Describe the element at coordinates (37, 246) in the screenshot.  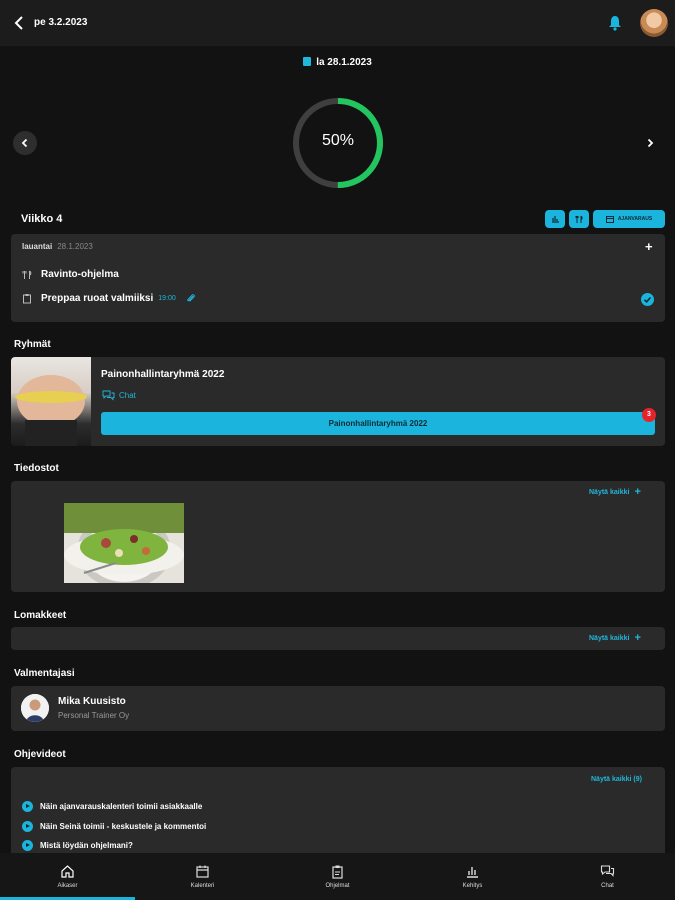
I see `day-card-weekday: lauantai` at that location.